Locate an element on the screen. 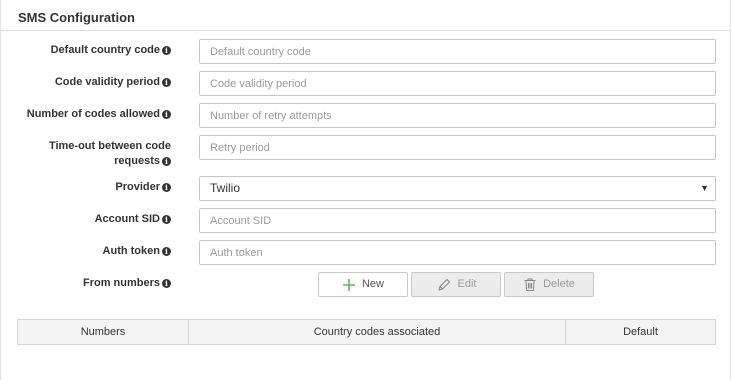 The width and height of the screenshot is (731, 380). provider-select: Twilio ▼ is located at coordinates (457, 188).